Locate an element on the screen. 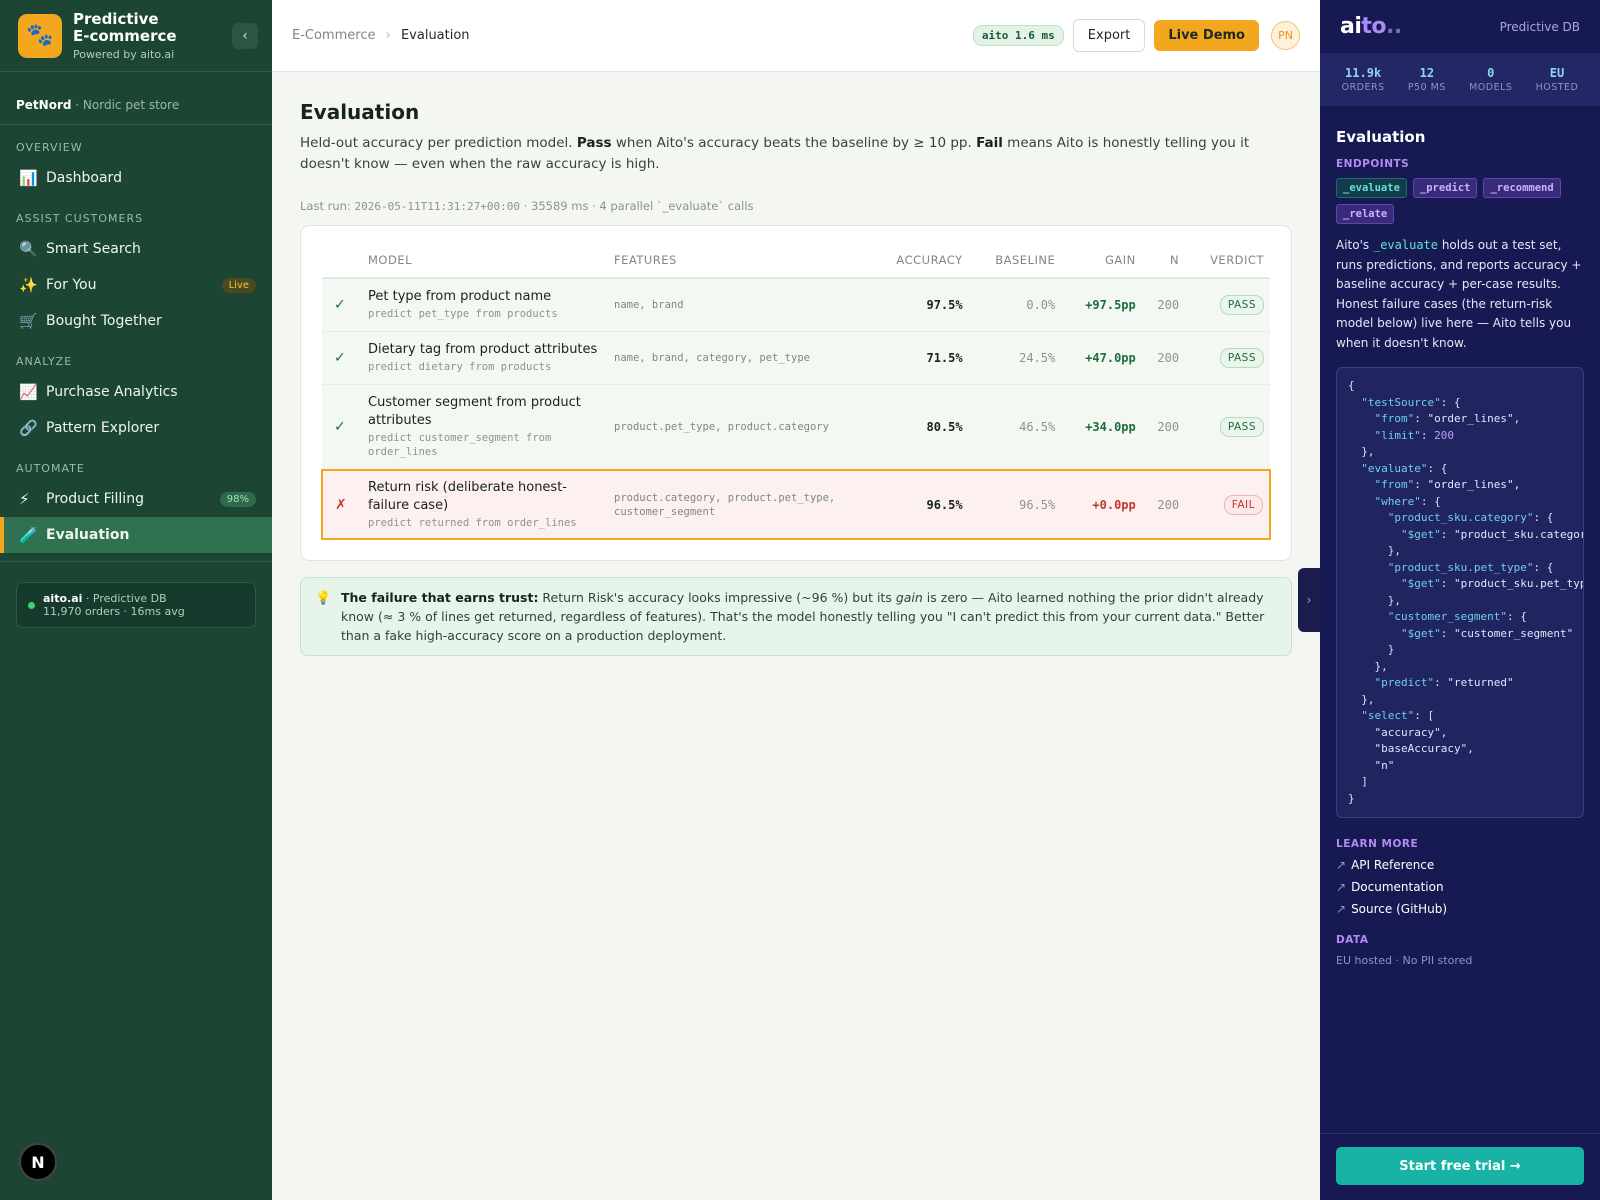 This screenshot has width=1600, height=1200. model-name: Pet type from product name is located at coordinates (460, 297).